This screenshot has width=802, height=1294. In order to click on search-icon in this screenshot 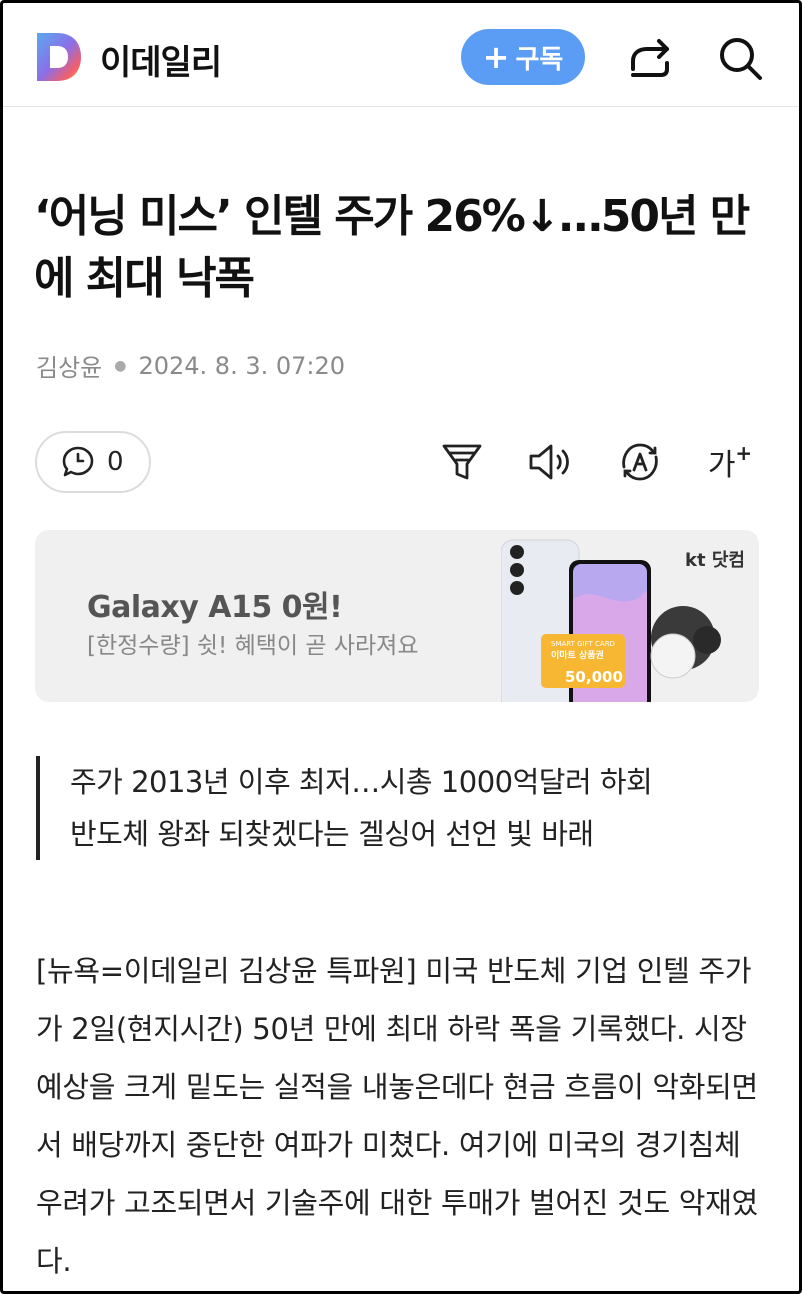, I will do `click(740, 58)`.